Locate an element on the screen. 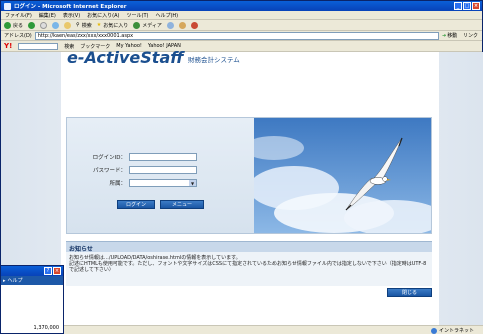  security-zone: イントラネット is located at coordinates (452, 330).